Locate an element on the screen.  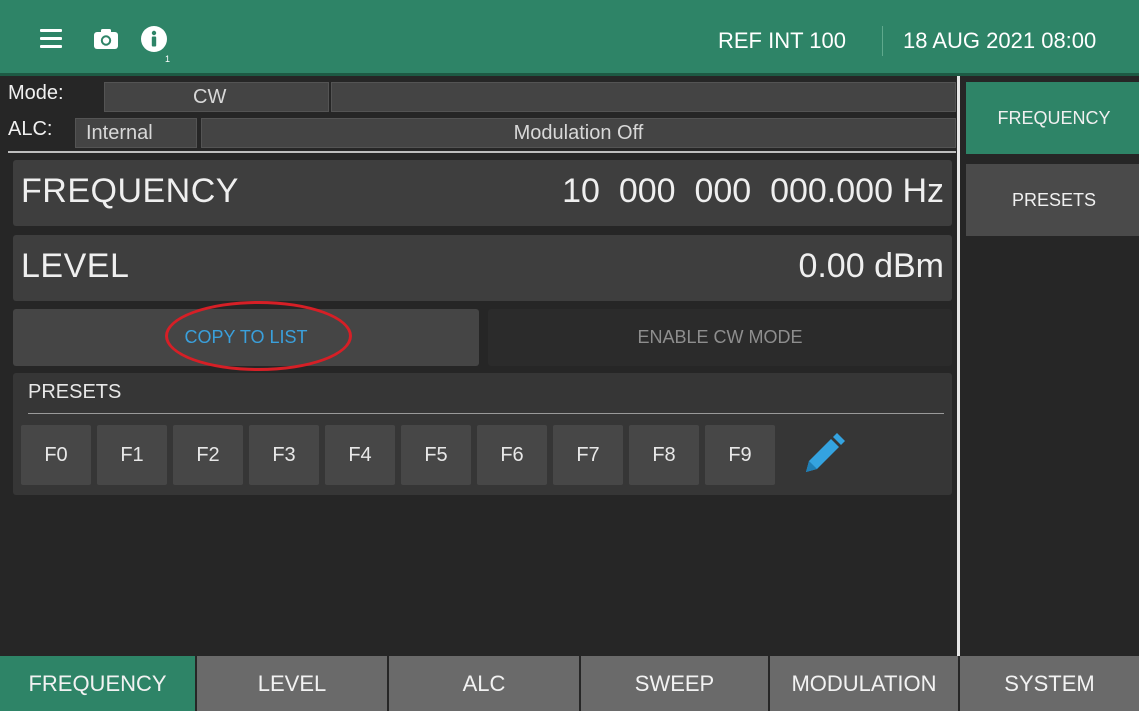
mode-label: Mode: is located at coordinates (36, 93).